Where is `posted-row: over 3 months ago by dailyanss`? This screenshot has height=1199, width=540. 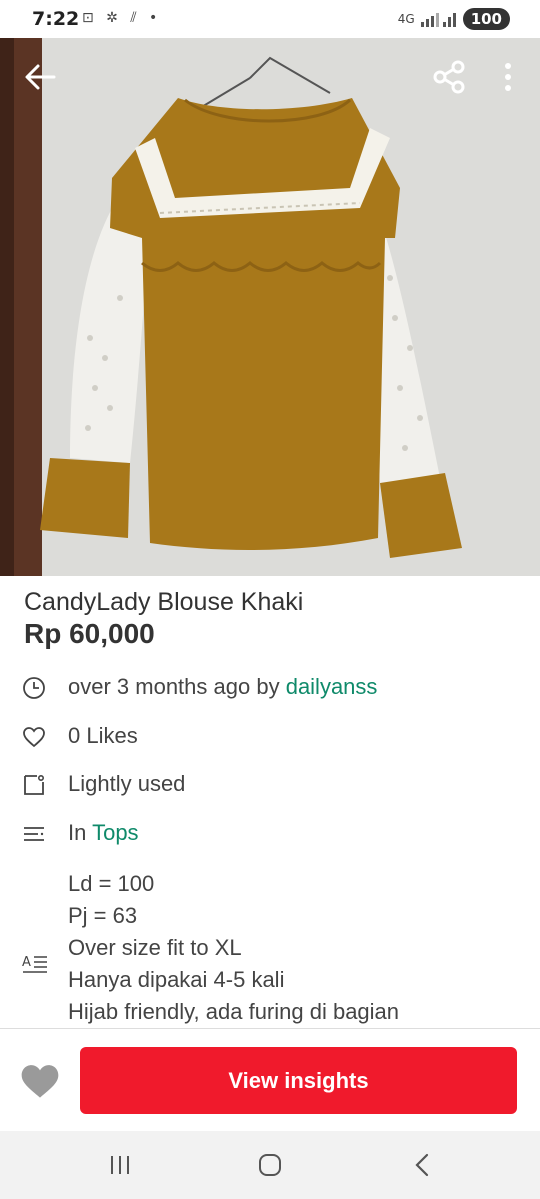
posted-row: over 3 months ago by dailyanss is located at coordinates (270, 688).